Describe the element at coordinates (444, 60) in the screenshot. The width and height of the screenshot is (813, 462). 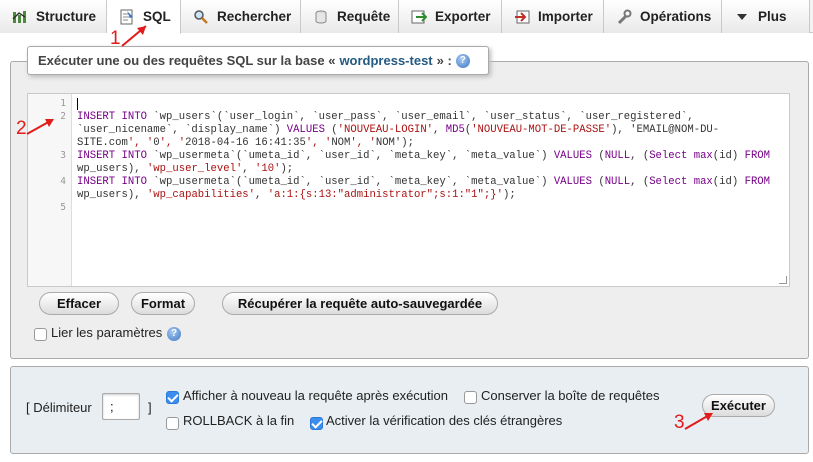
I see `legend-suffix: » :` at that location.